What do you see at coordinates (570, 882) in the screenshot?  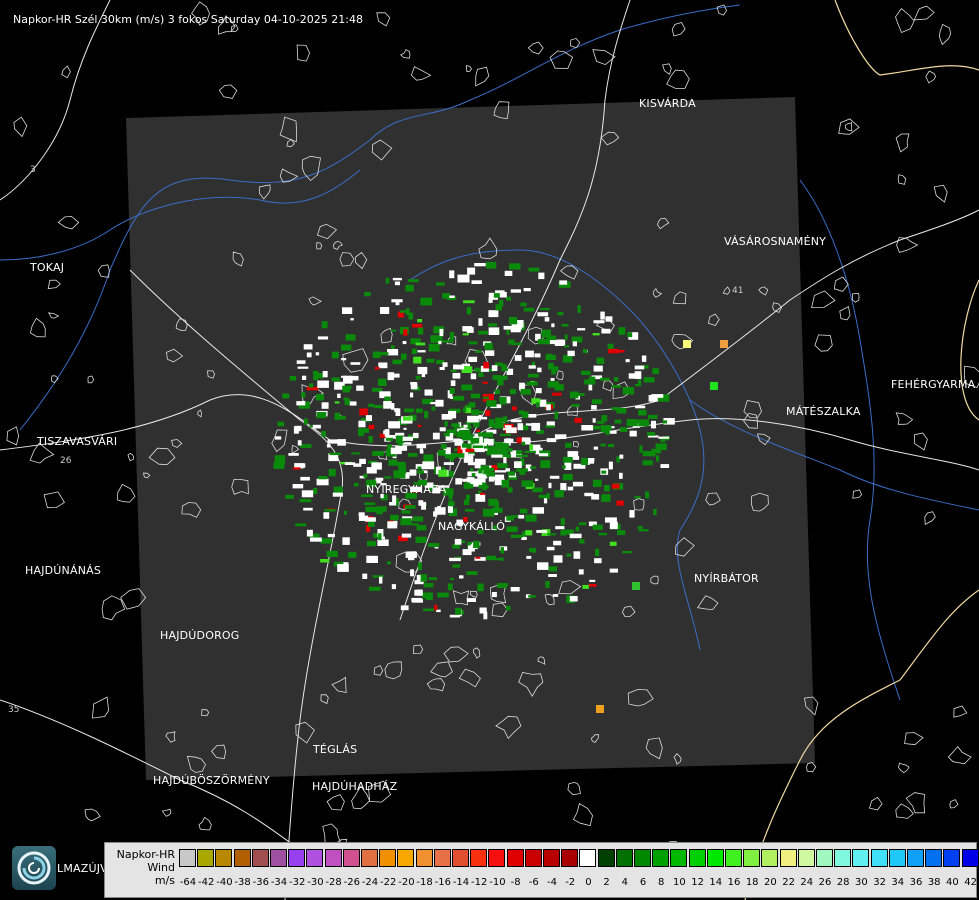 I see `legend-tick-label: -2` at bounding box center [570, 882].